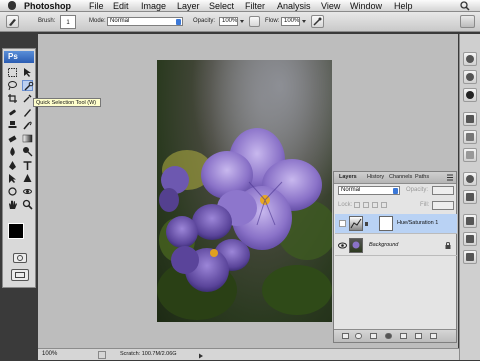 The image size is (480, 361). Describe the element at coordinates (358, 336) in the screenshot. I see `fx-icon` at that location.